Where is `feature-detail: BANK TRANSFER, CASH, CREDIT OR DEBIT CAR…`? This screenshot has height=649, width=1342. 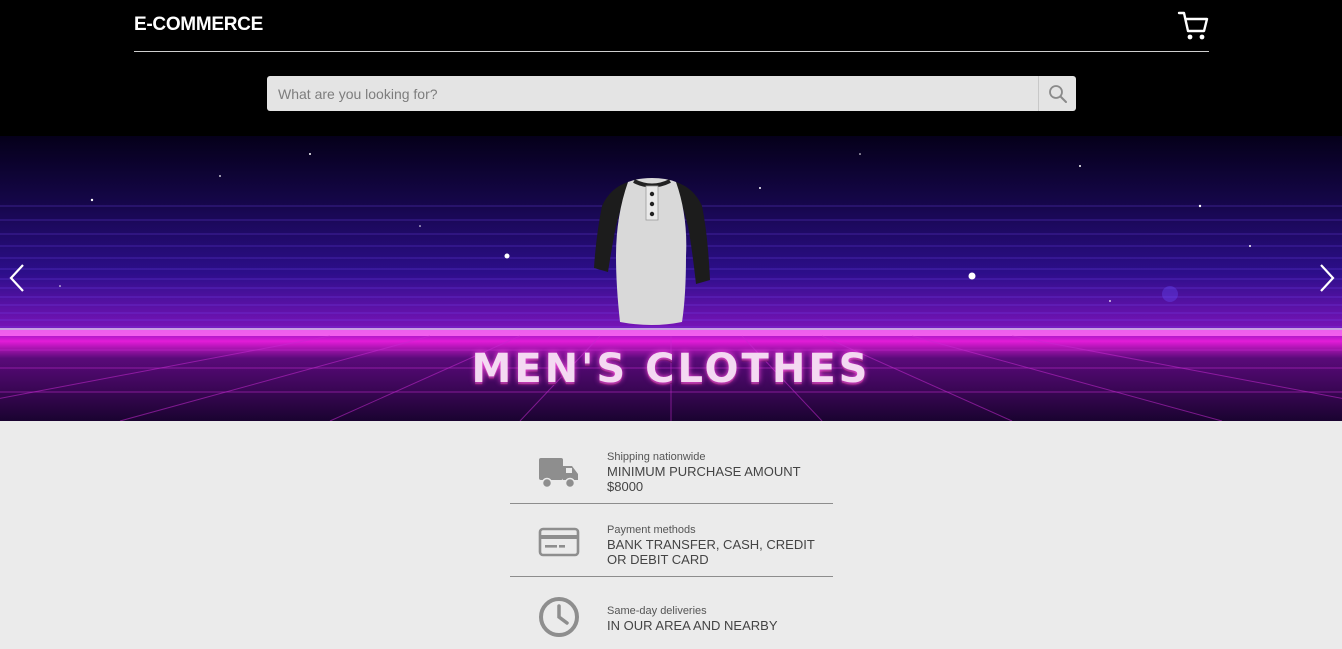 feature-detail: BANK TRANSFER, CASH, CREDIT OR DEBIT CAR… is located at coordinates (711, 552).